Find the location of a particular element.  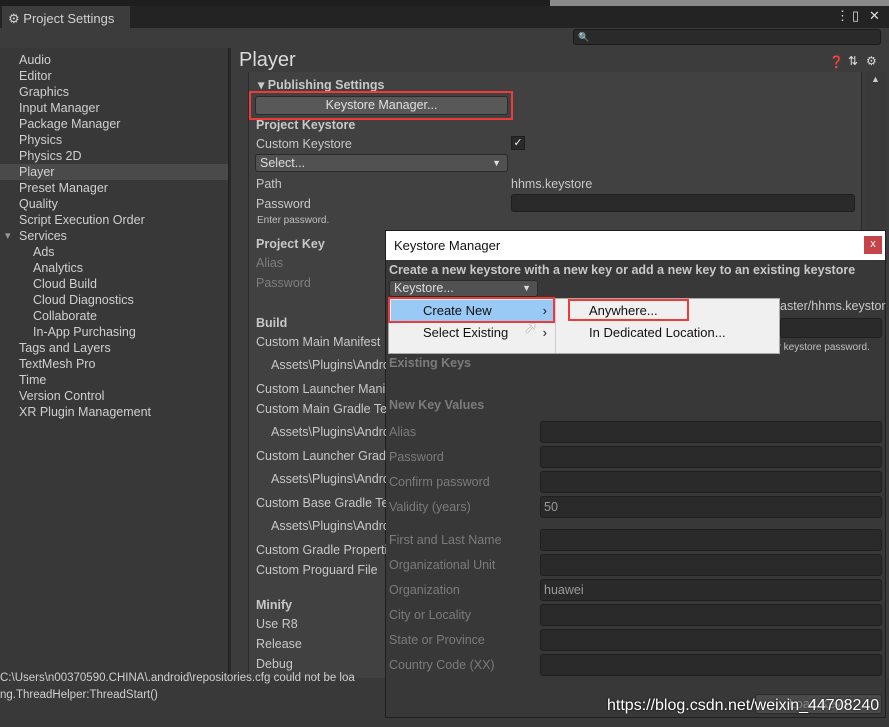

build-setting-label: Assets\Plugins\Andro is located at coordinates (328, 432).